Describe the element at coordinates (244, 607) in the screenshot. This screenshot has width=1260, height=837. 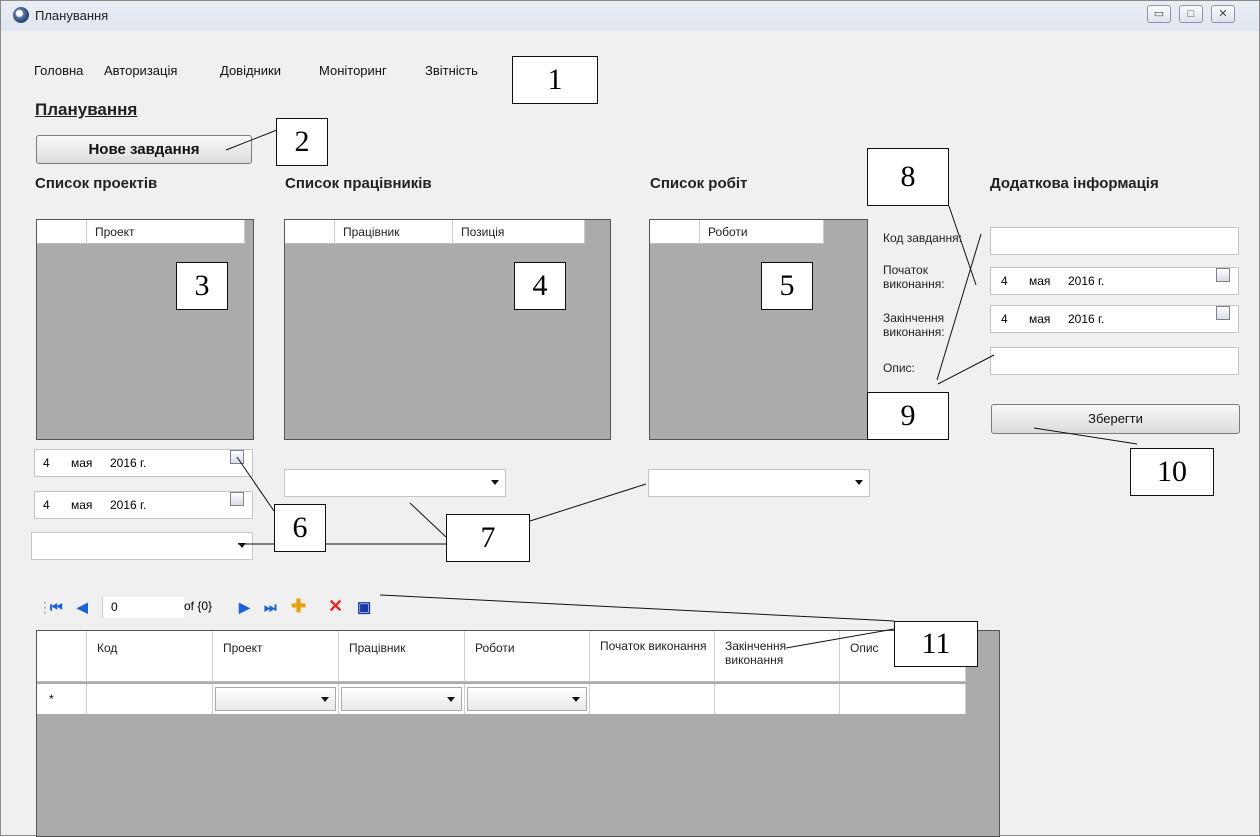
I see `next-record-icon: ▶` at that location.